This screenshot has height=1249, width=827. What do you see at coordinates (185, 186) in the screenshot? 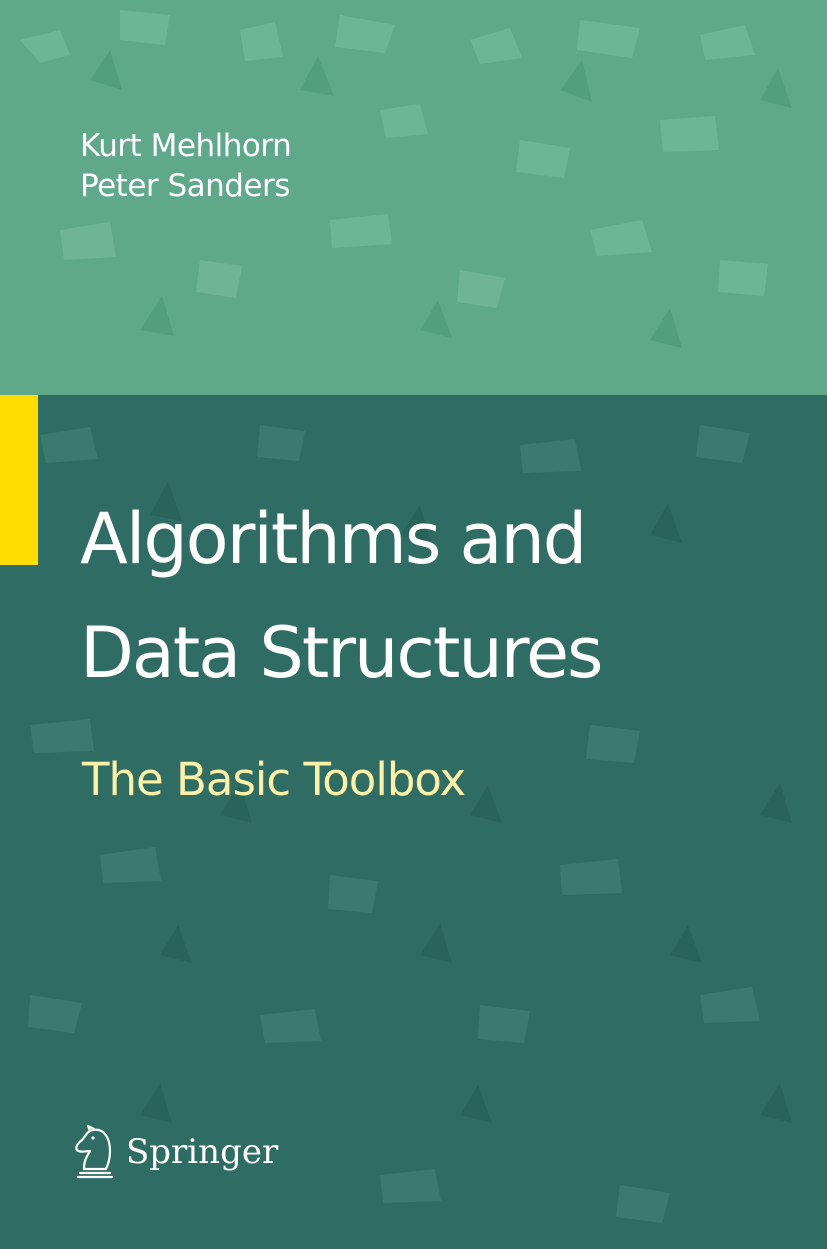
I see `author-name: Peter Sanders` at bounding box center [185, 186].